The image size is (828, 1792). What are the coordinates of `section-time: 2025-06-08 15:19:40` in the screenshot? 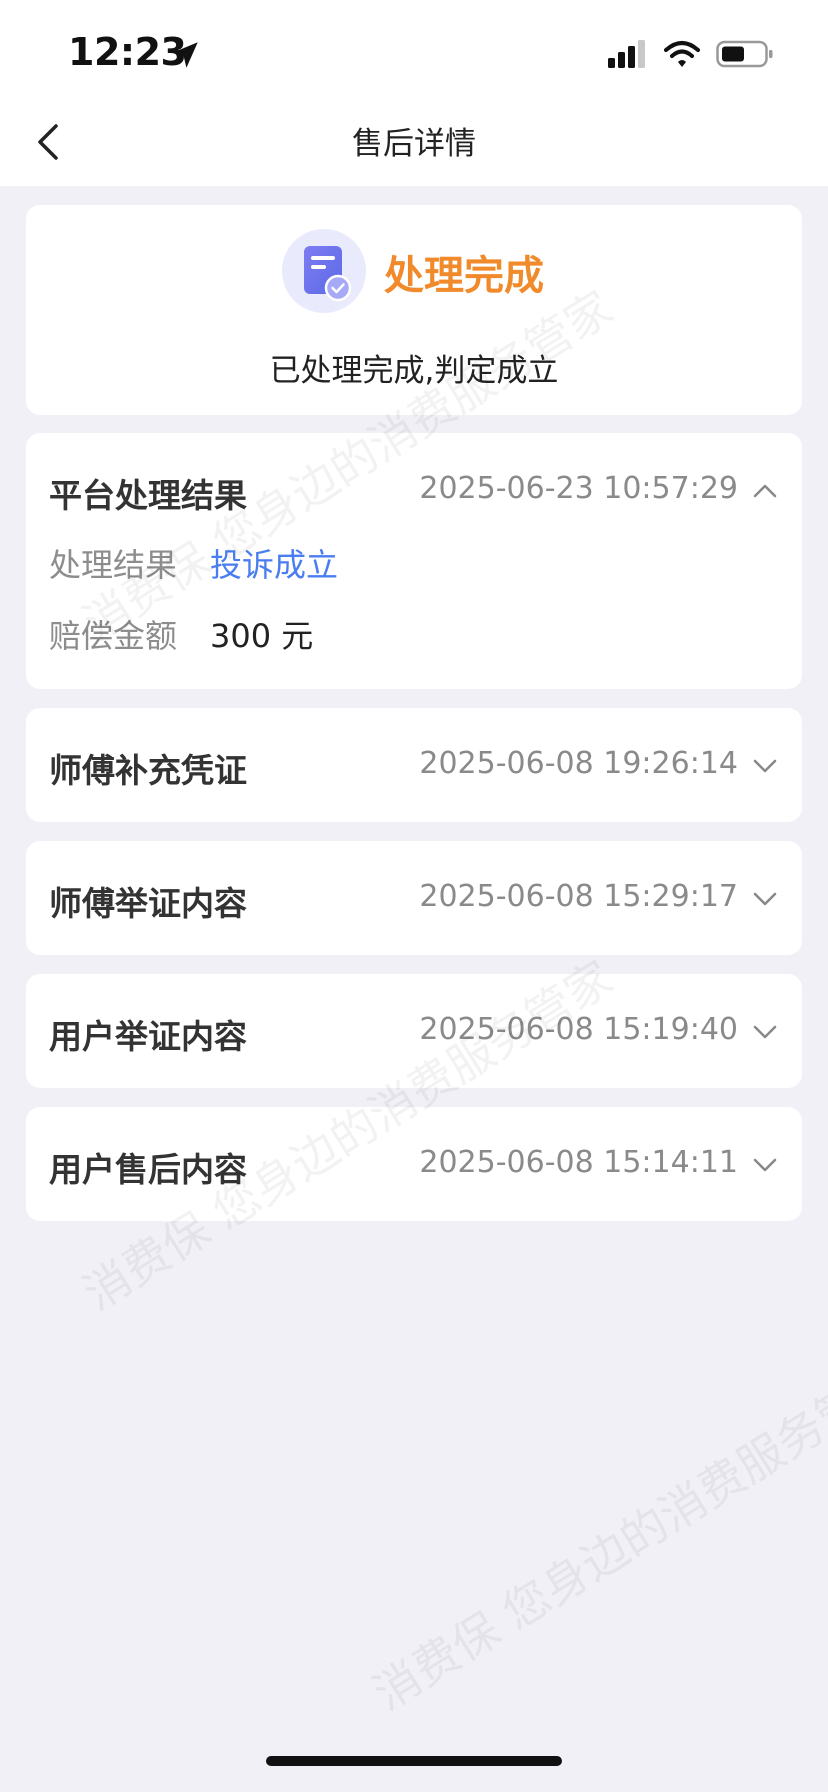 It's located at (578, 1029).